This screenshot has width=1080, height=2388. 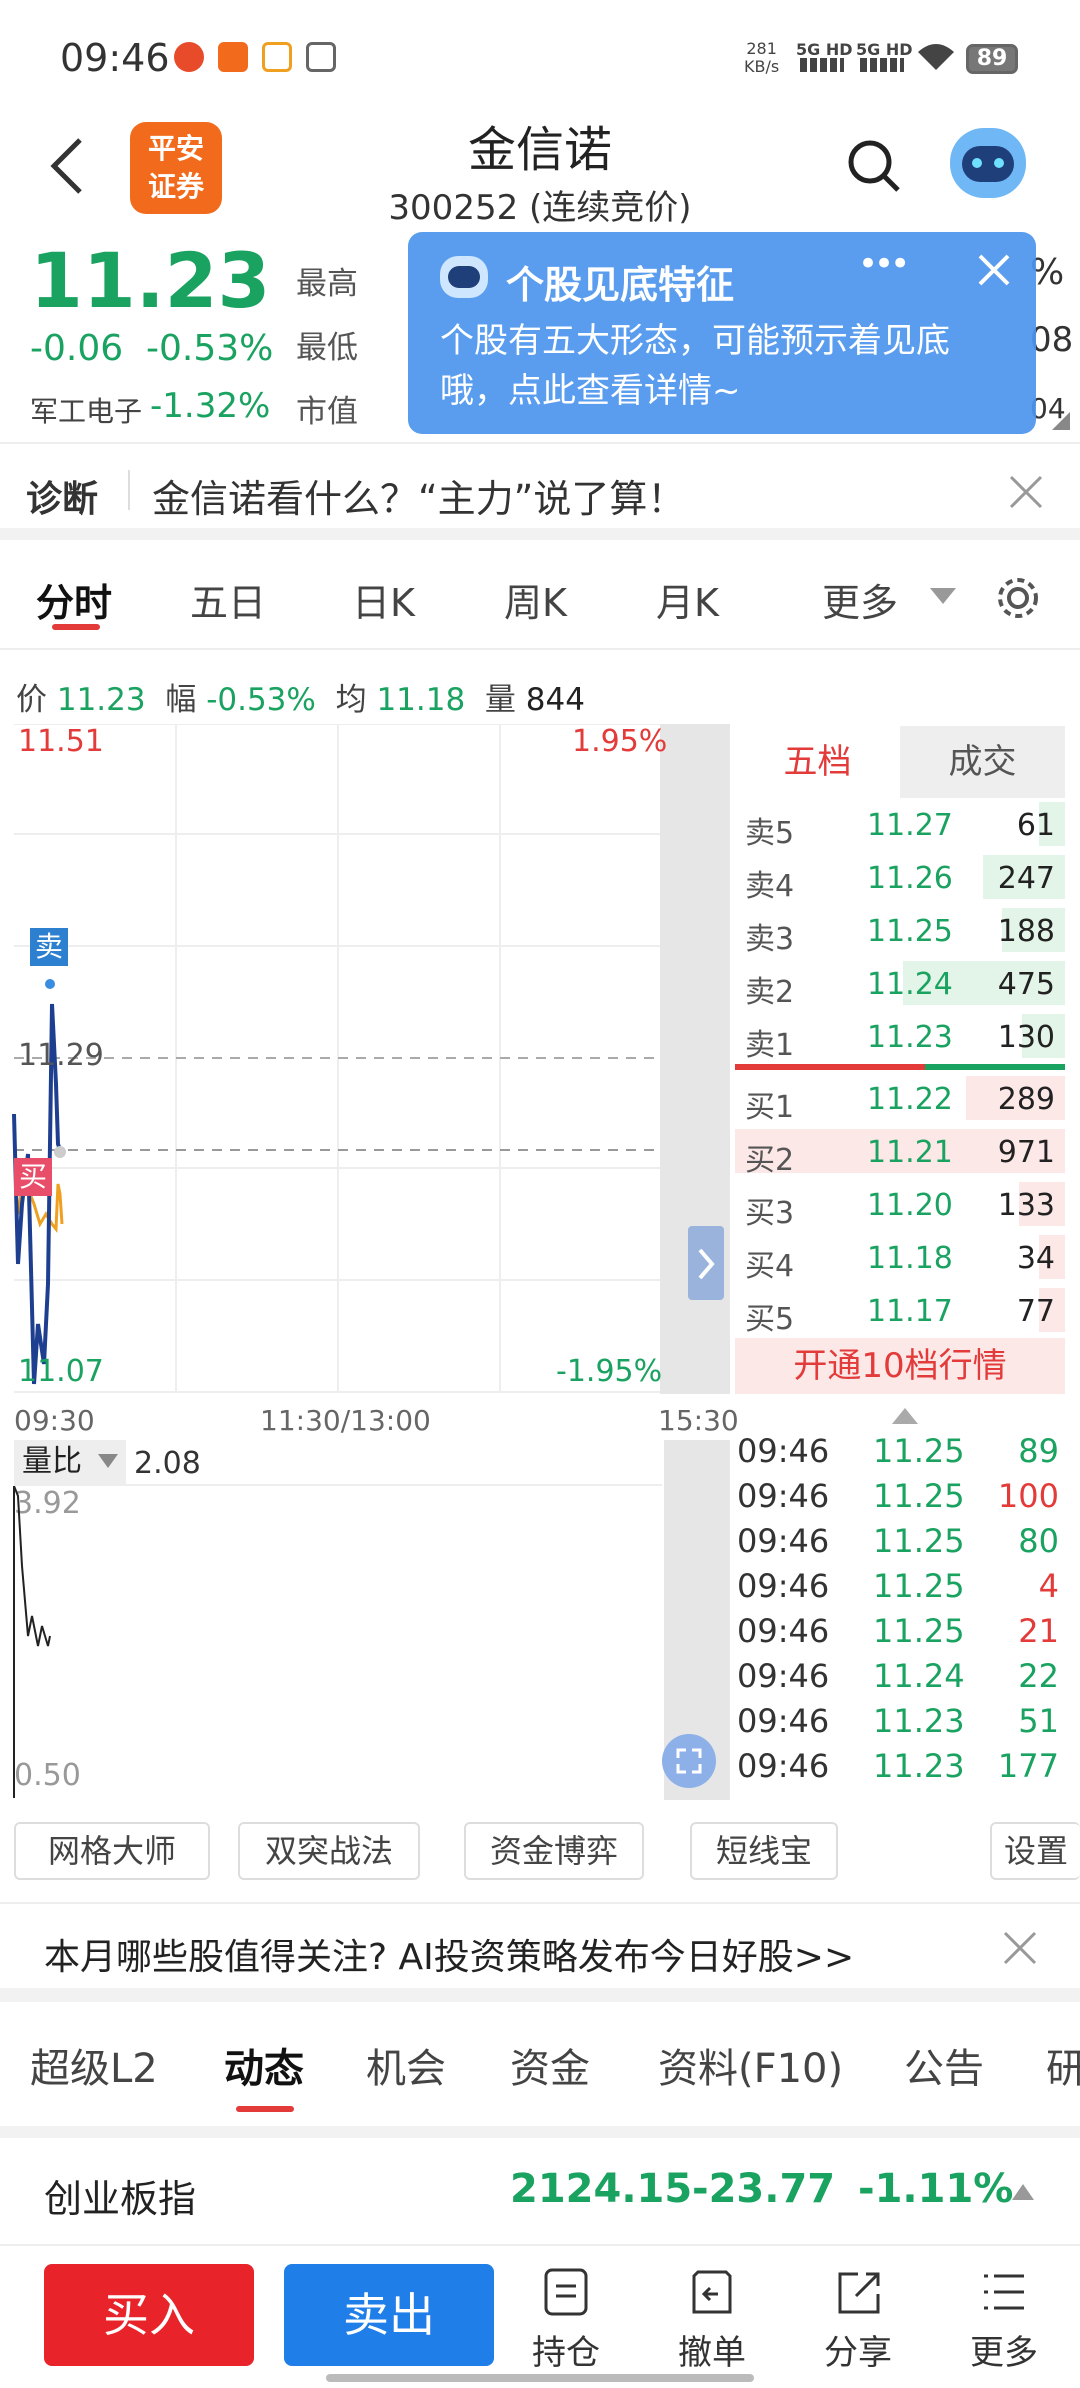 I want to click on tab-capital: 资金, so click(x=550, y=2065).